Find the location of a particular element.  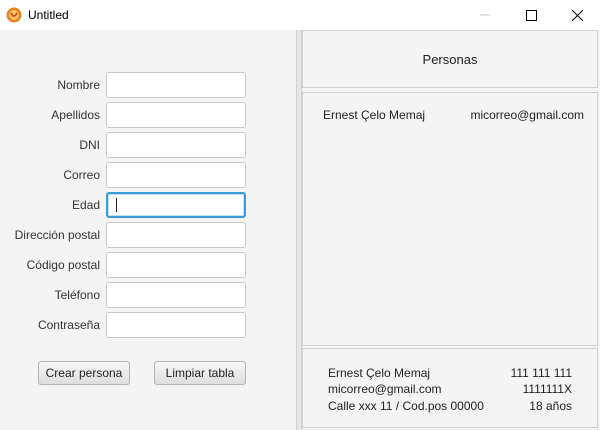

label-apellidos: Apellidos is located at coordinates (75, 115).